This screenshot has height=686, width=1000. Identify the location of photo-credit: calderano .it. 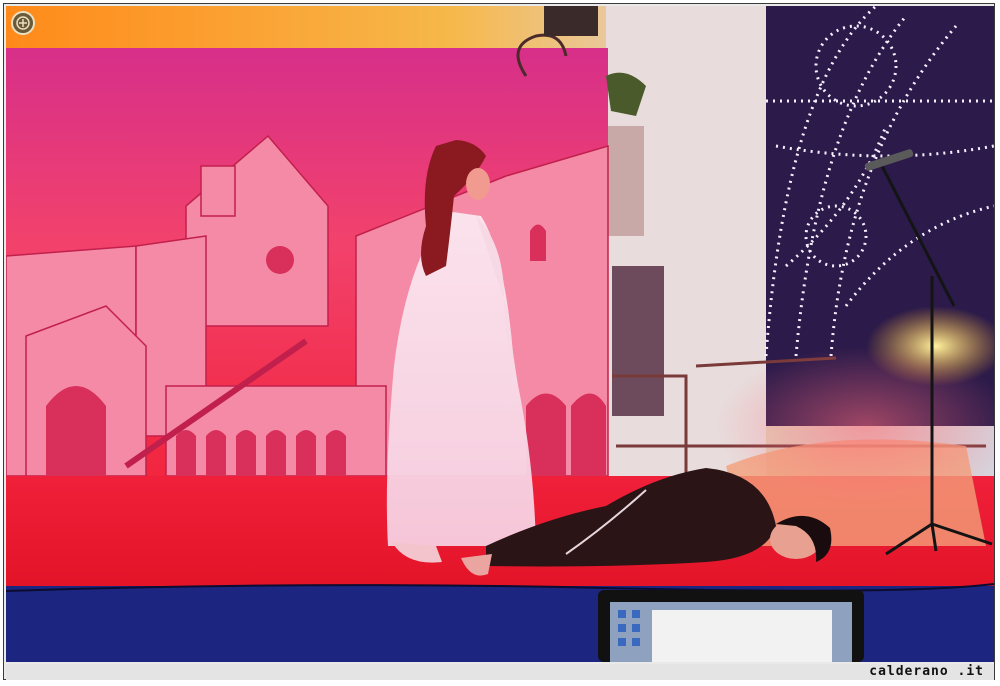
(926, 671).